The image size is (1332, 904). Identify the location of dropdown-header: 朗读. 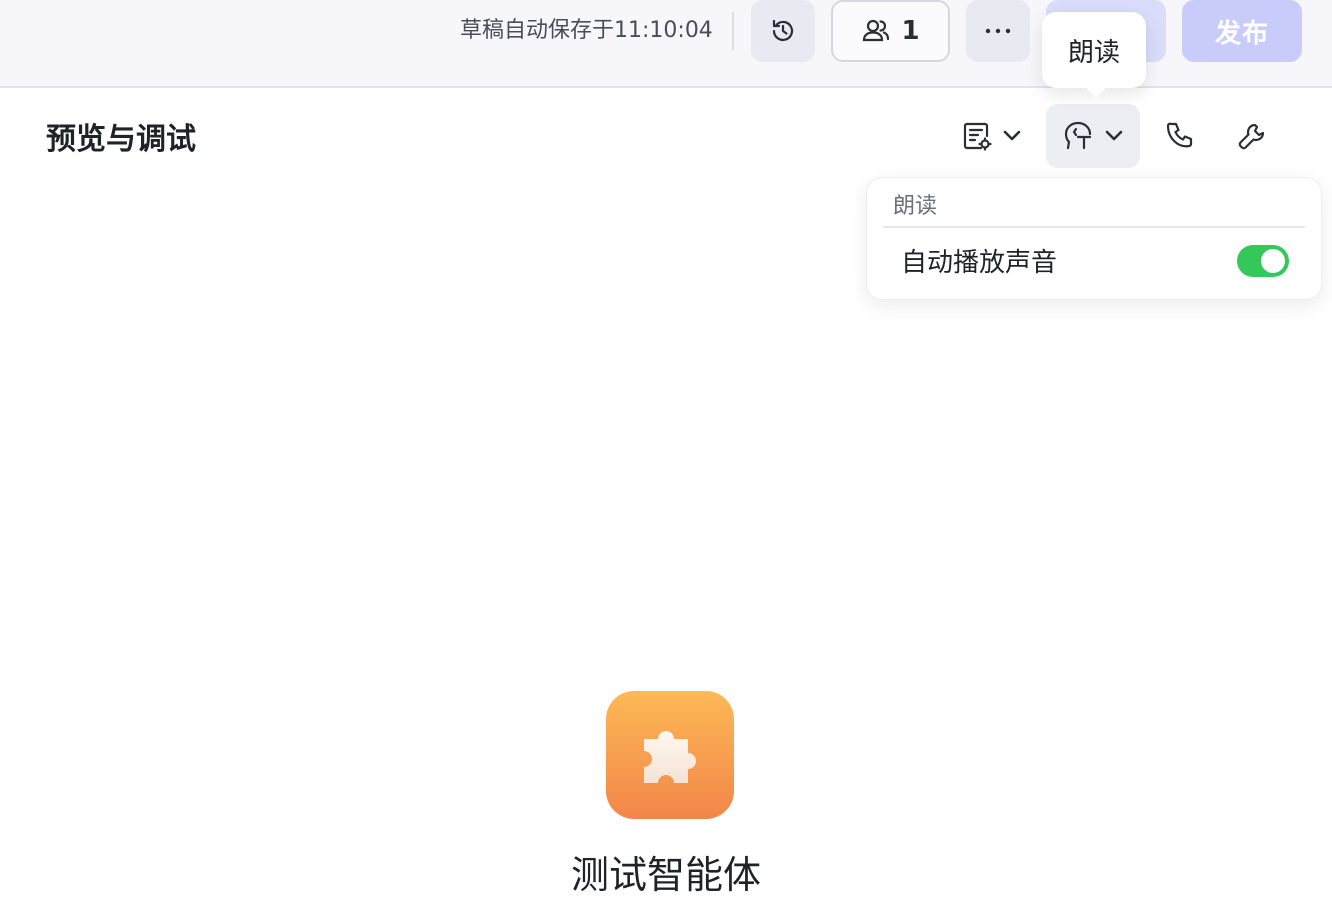
(915, 206).